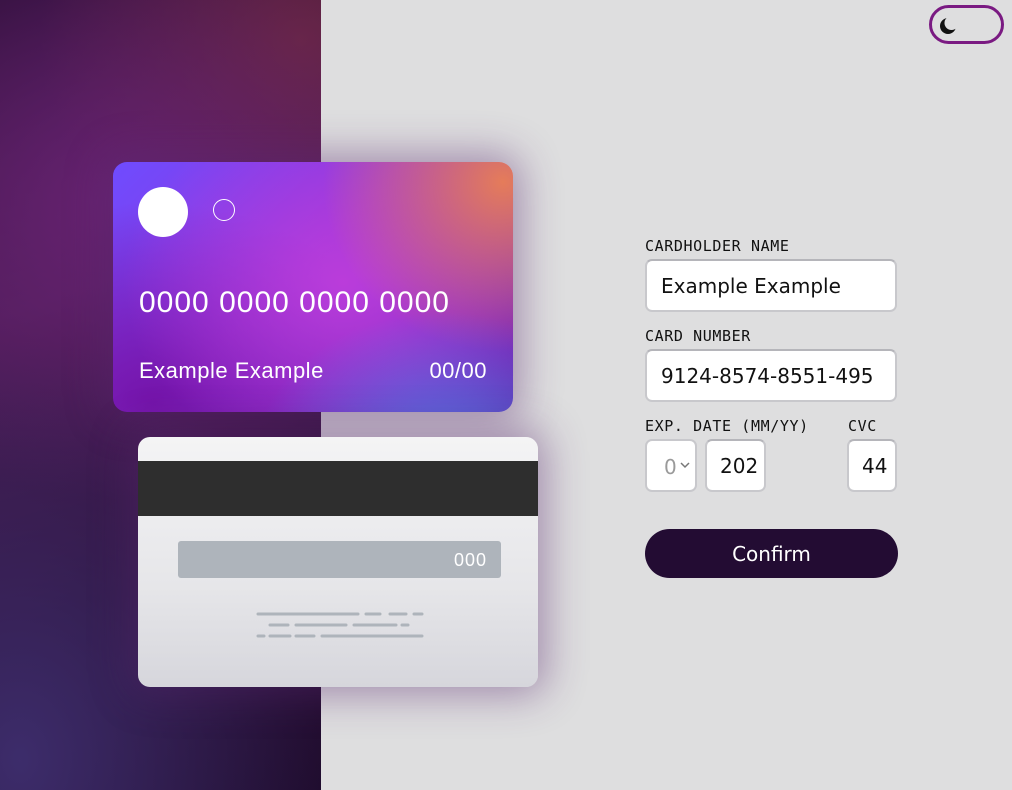 This screenshot has width=1012, height=790. I want to click on card-back: 000, so click(338, 562).